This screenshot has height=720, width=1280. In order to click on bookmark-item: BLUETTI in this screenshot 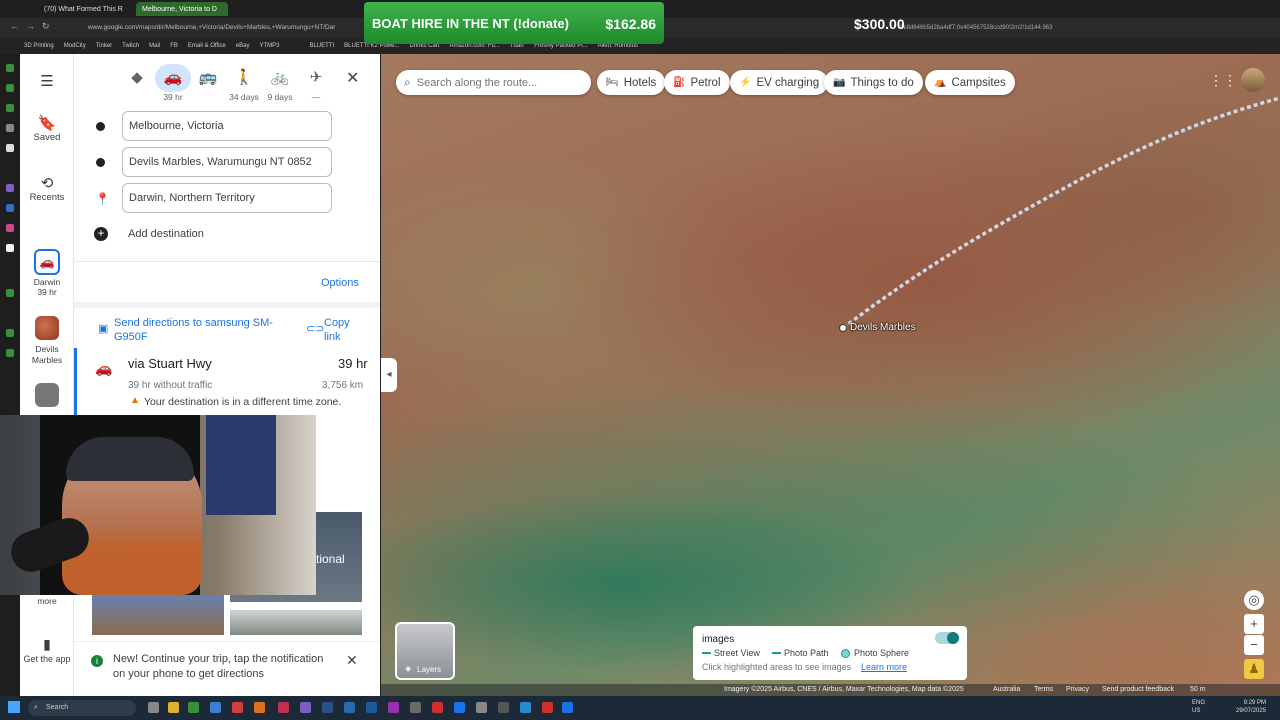, I will do `click(321, 46)`.